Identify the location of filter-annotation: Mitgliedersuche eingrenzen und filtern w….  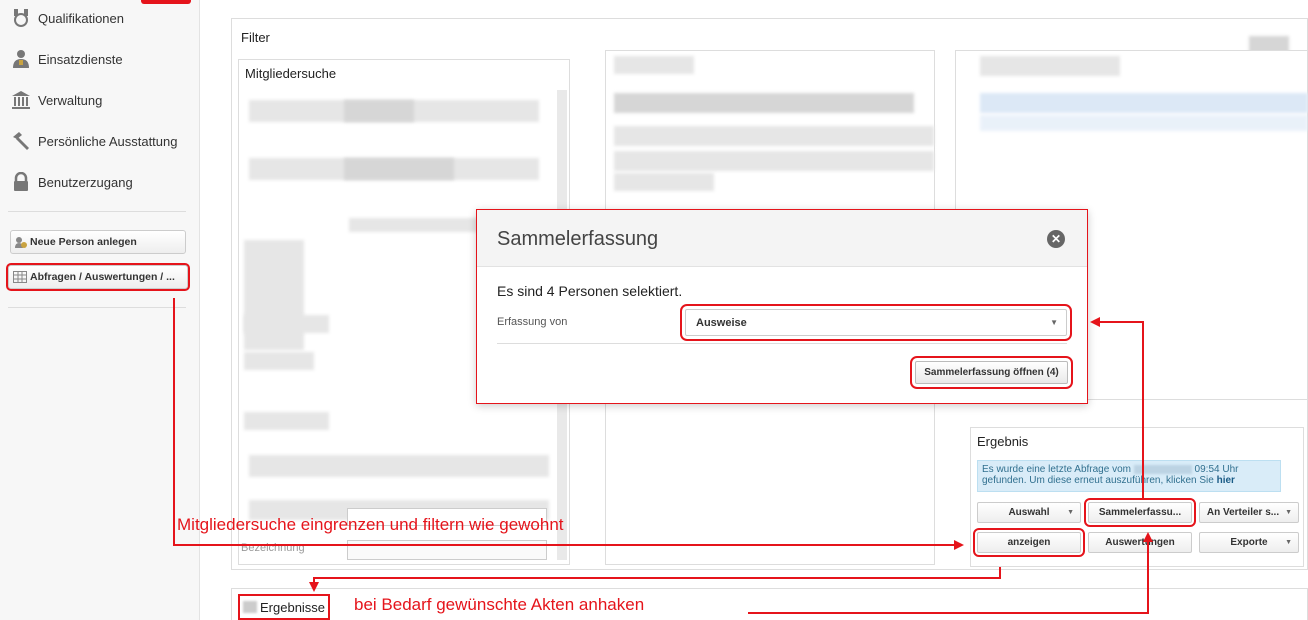
(370, 524).